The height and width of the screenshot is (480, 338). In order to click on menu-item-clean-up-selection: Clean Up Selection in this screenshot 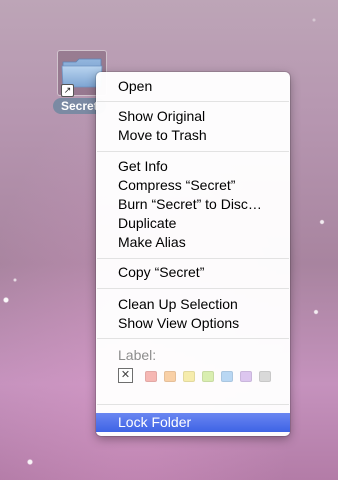, I will do `click(193, 304)`.